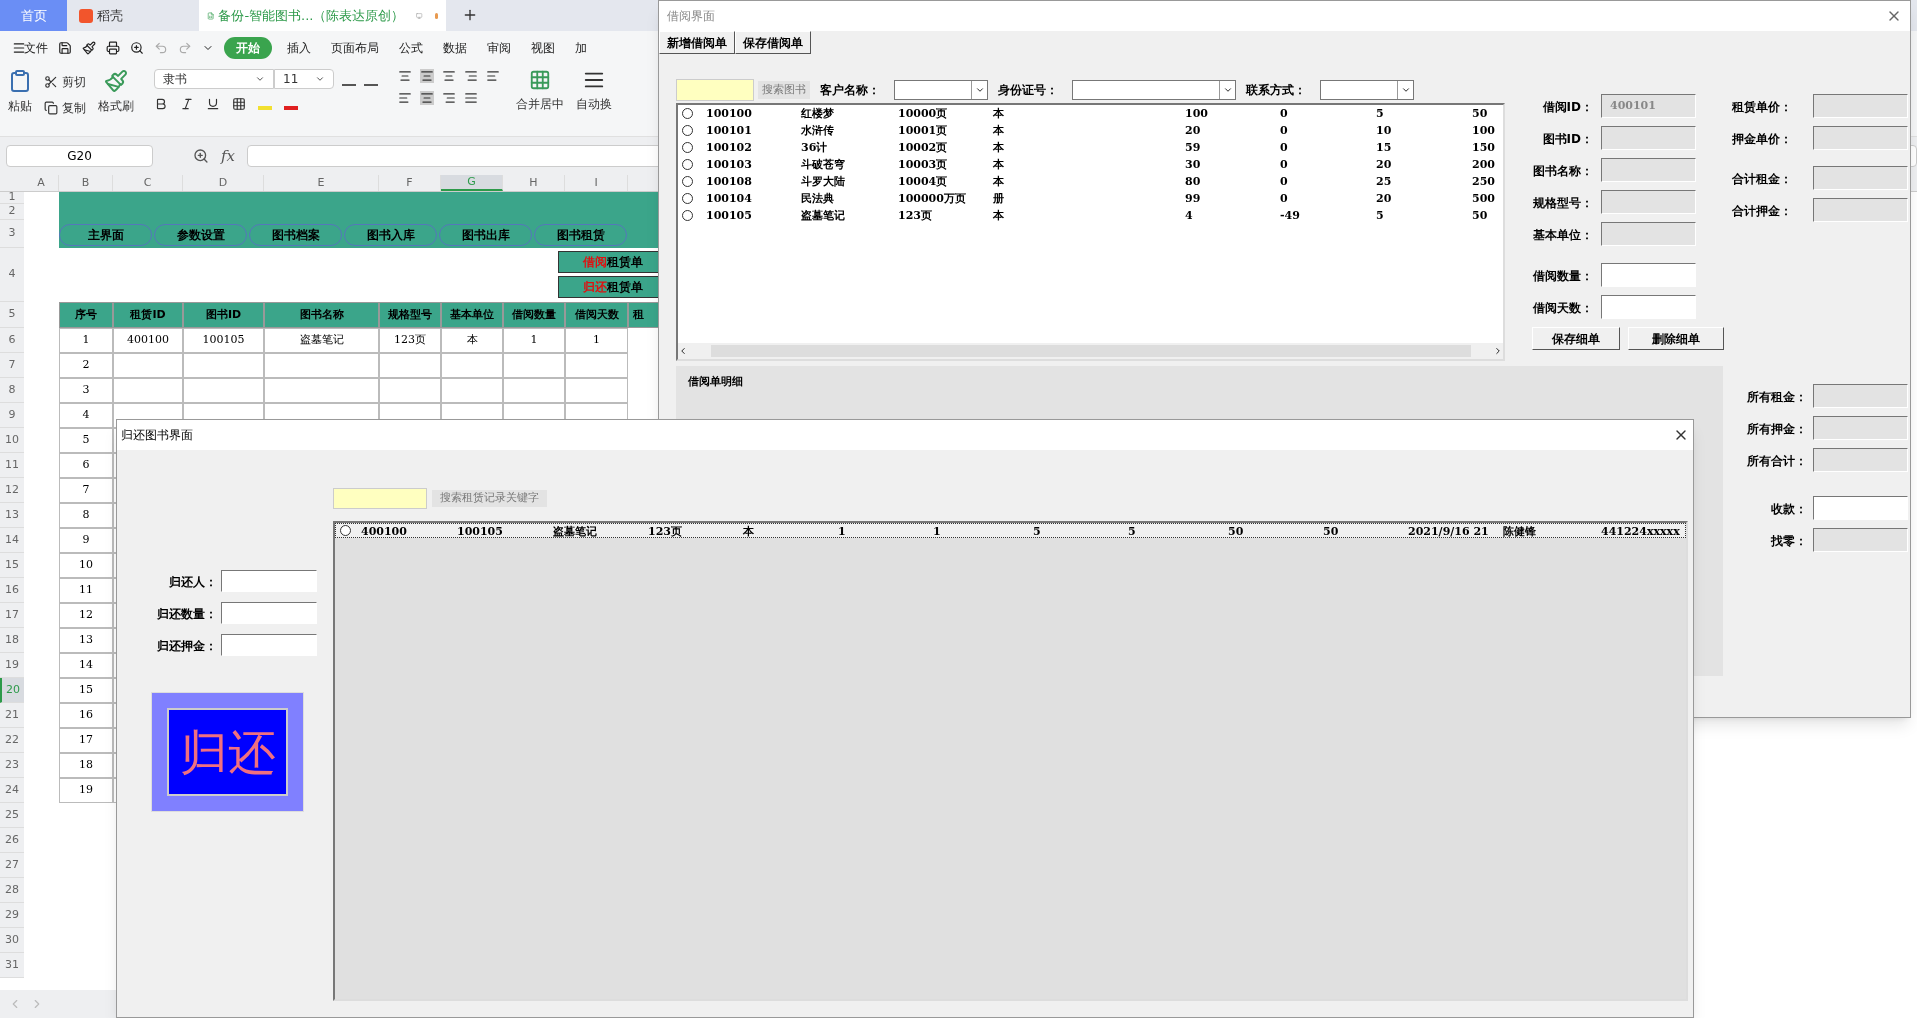 Image resolution: width=1917 pixels, height=1018 pixels. I want to click on preview-icon, so click(137, 48).